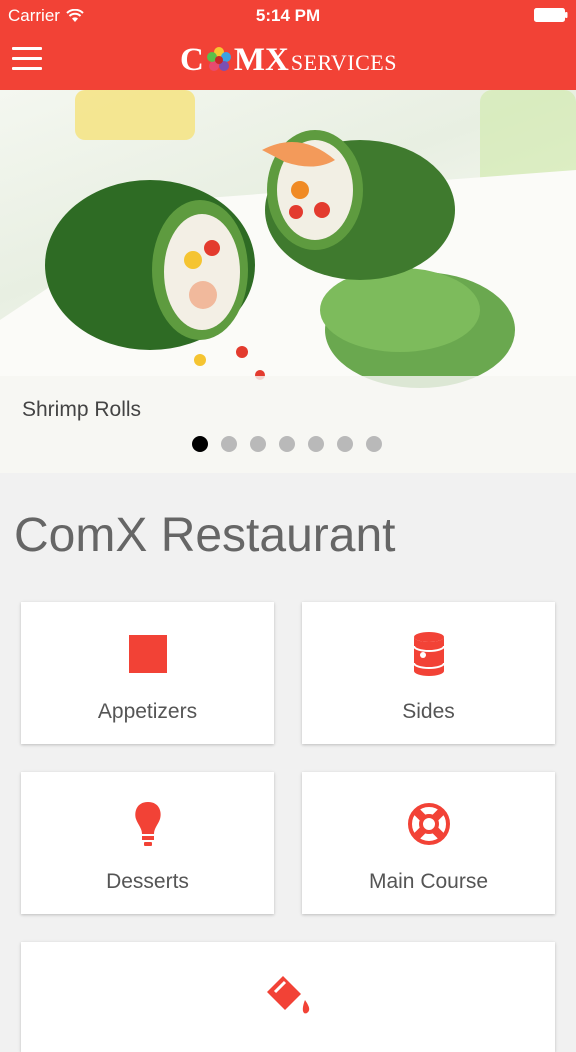 This screenshot has height=1052, width=576. What do you see at coordinates (147, 824) in the screenshot?
I see `bulb-icon` at bounding box center [147, 824].